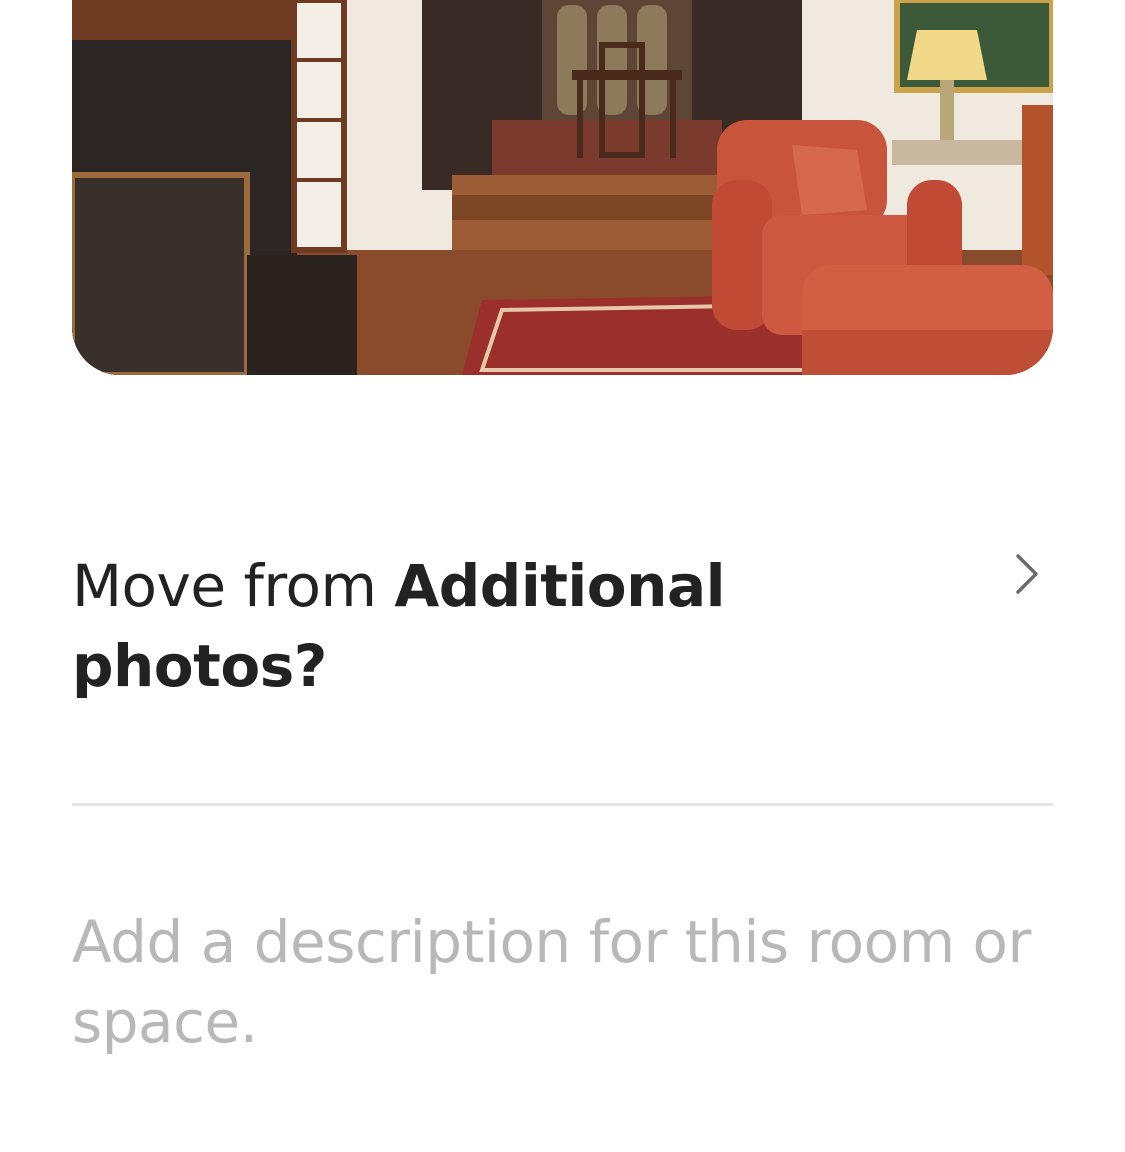  Describe the element at coordinates (559, 586) in the screenshot. I see `move-album-name: Additional` at that location.